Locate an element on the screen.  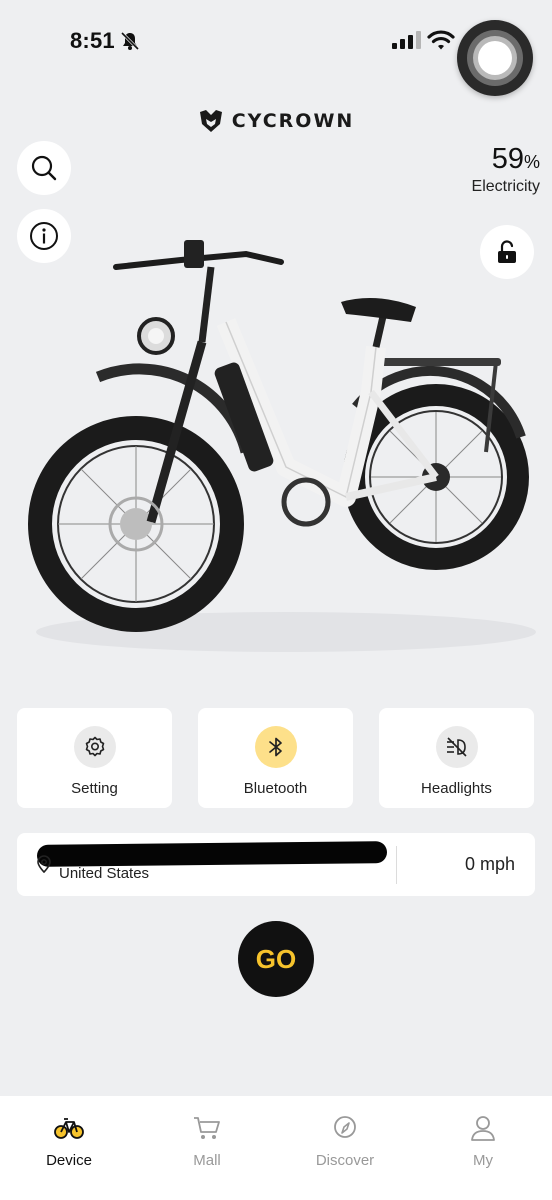
location-country: United States is located at coordinates (104, 873).